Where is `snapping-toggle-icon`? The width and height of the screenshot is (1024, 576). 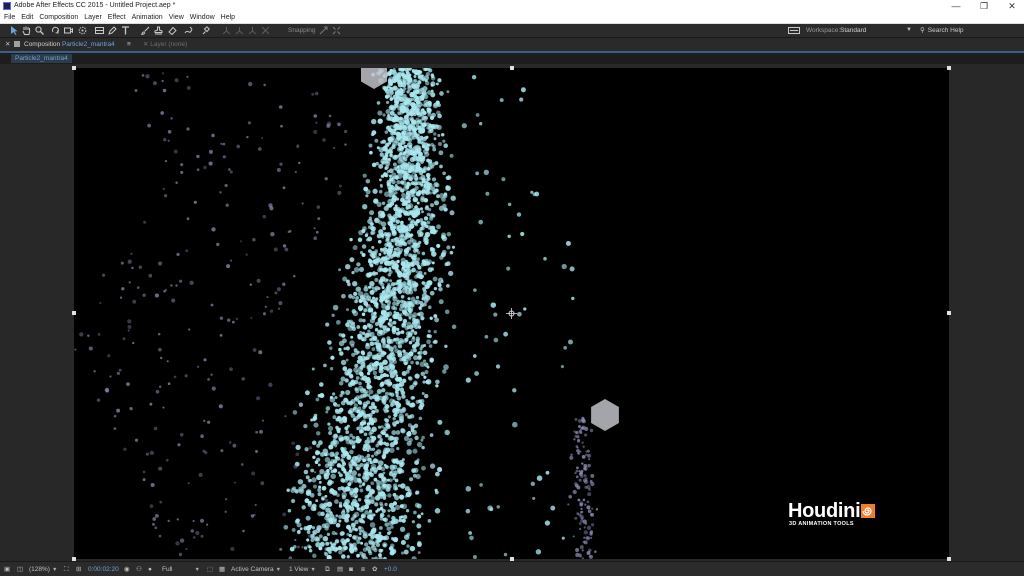
snapping-toggle-icon is located at coordinates (323, 30).